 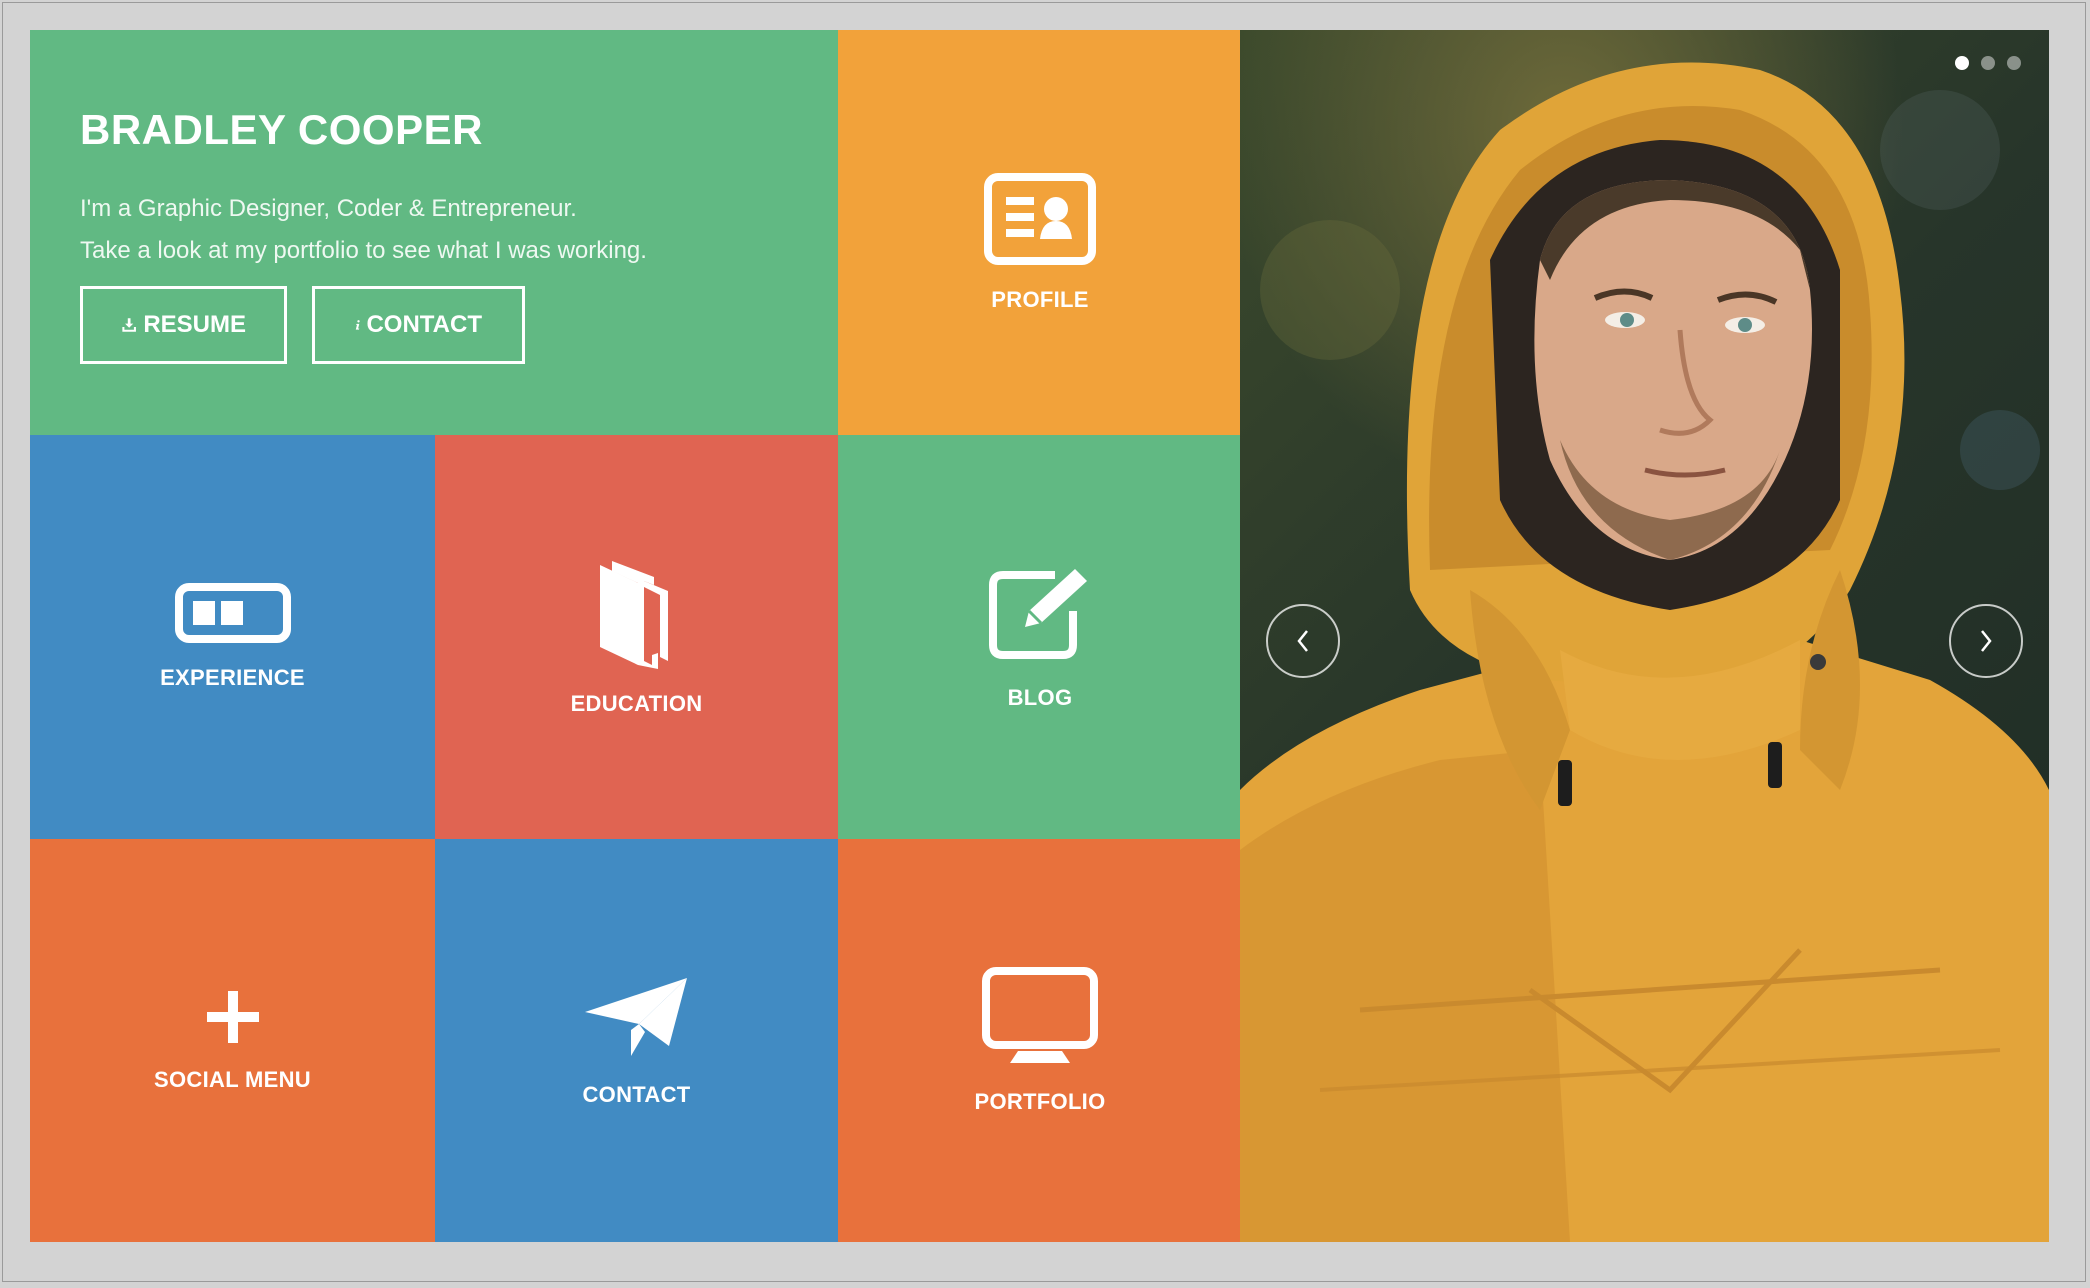 I want to click on tile-education: EDUCATION, so click(x=636, y=637).